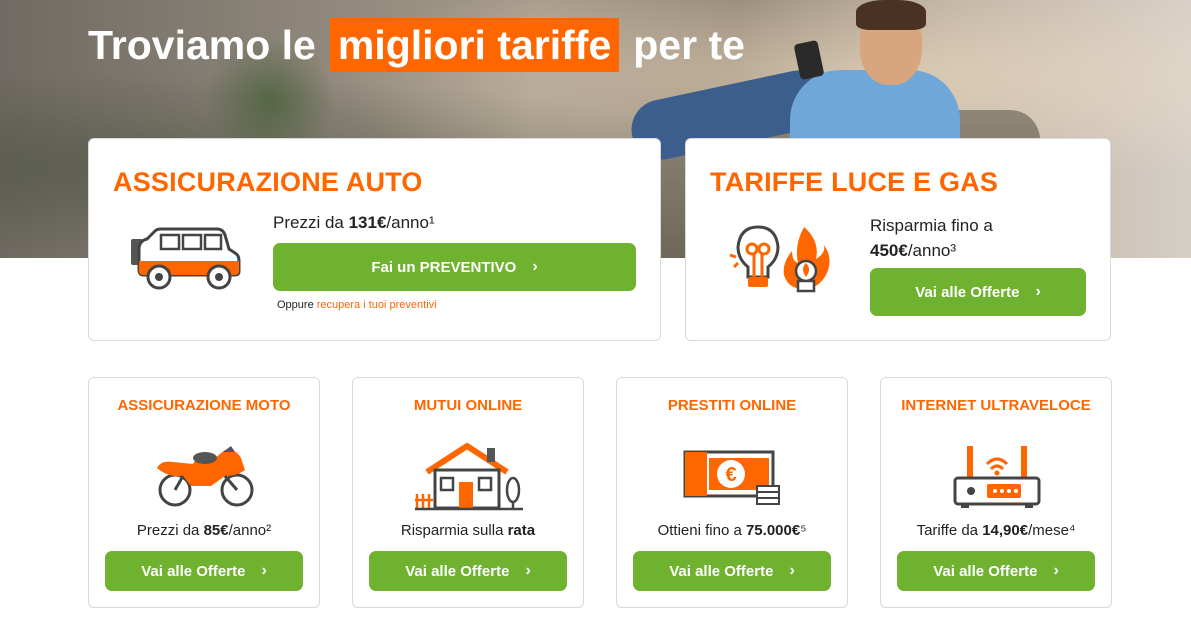 This screenshot has width=1191, height=624. Describe the element at coordinates (689, 44) in the screenshot. I see `headline-text-after: per te` at that location.